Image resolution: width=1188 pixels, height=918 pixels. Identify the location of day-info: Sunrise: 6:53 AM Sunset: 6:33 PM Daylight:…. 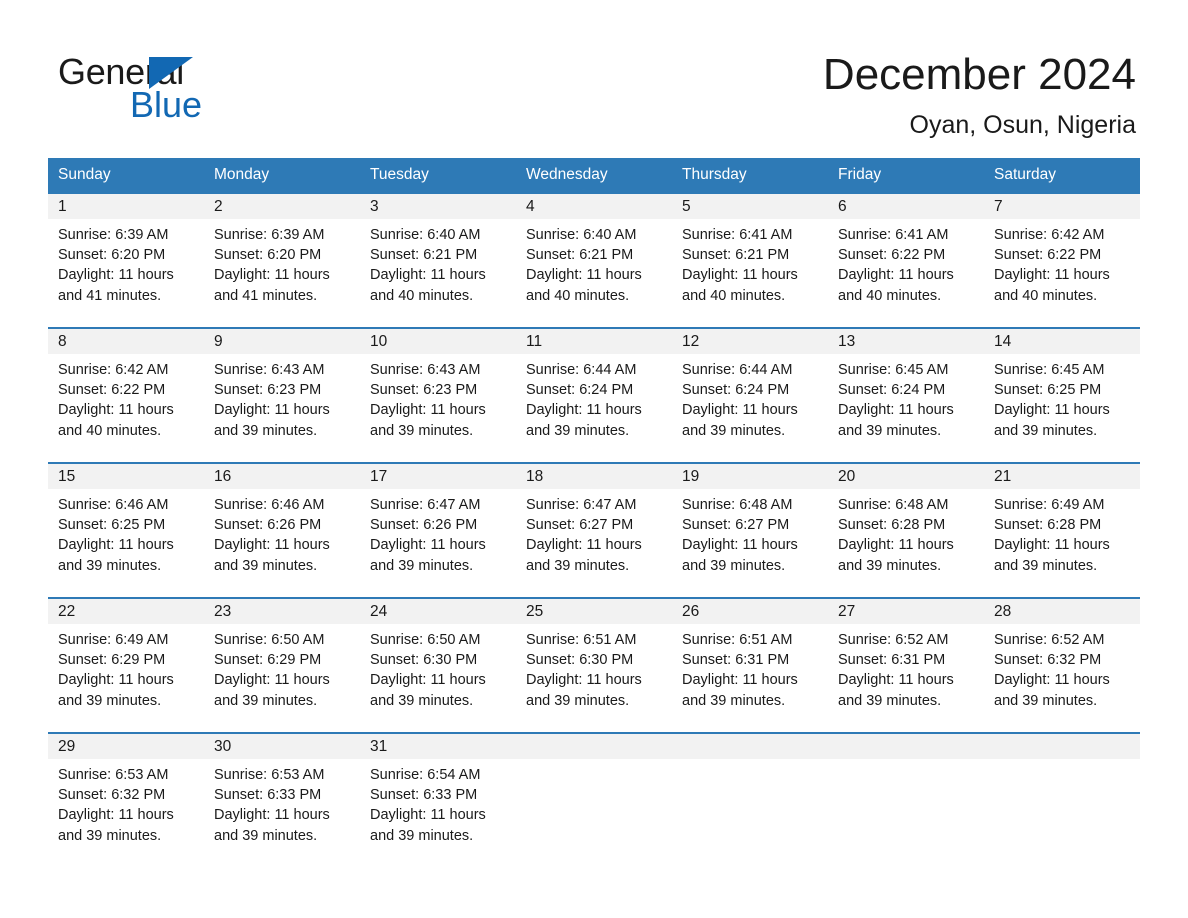
(282, 802).